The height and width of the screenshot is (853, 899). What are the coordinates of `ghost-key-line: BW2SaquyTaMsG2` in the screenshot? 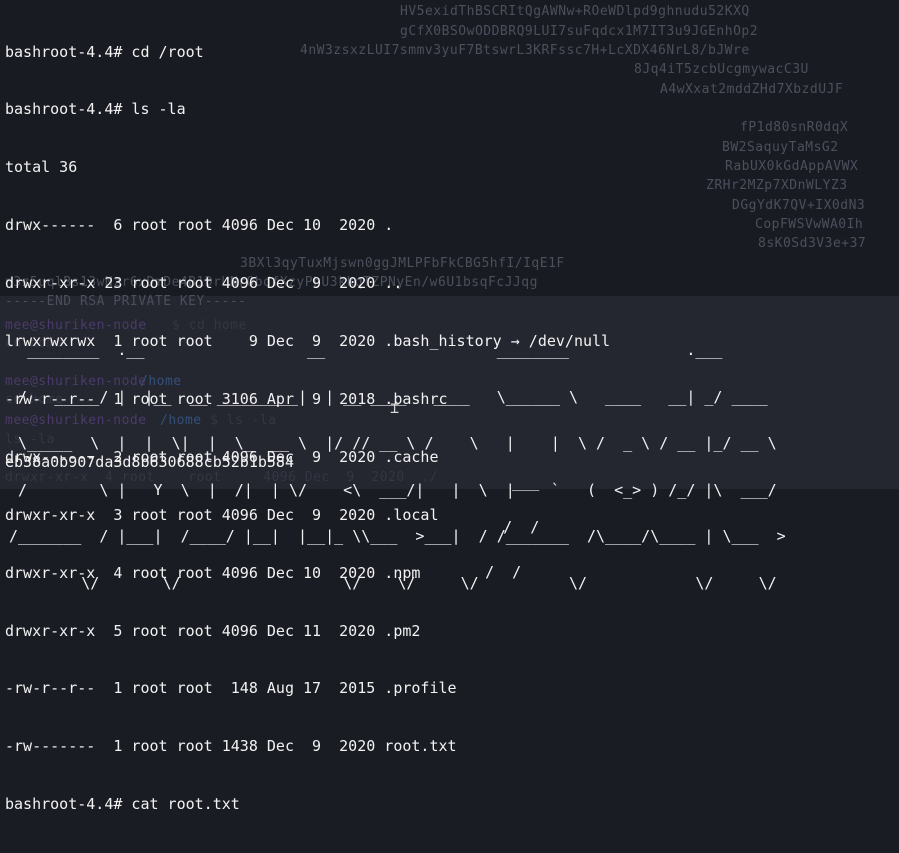 It's located at (780, 147).